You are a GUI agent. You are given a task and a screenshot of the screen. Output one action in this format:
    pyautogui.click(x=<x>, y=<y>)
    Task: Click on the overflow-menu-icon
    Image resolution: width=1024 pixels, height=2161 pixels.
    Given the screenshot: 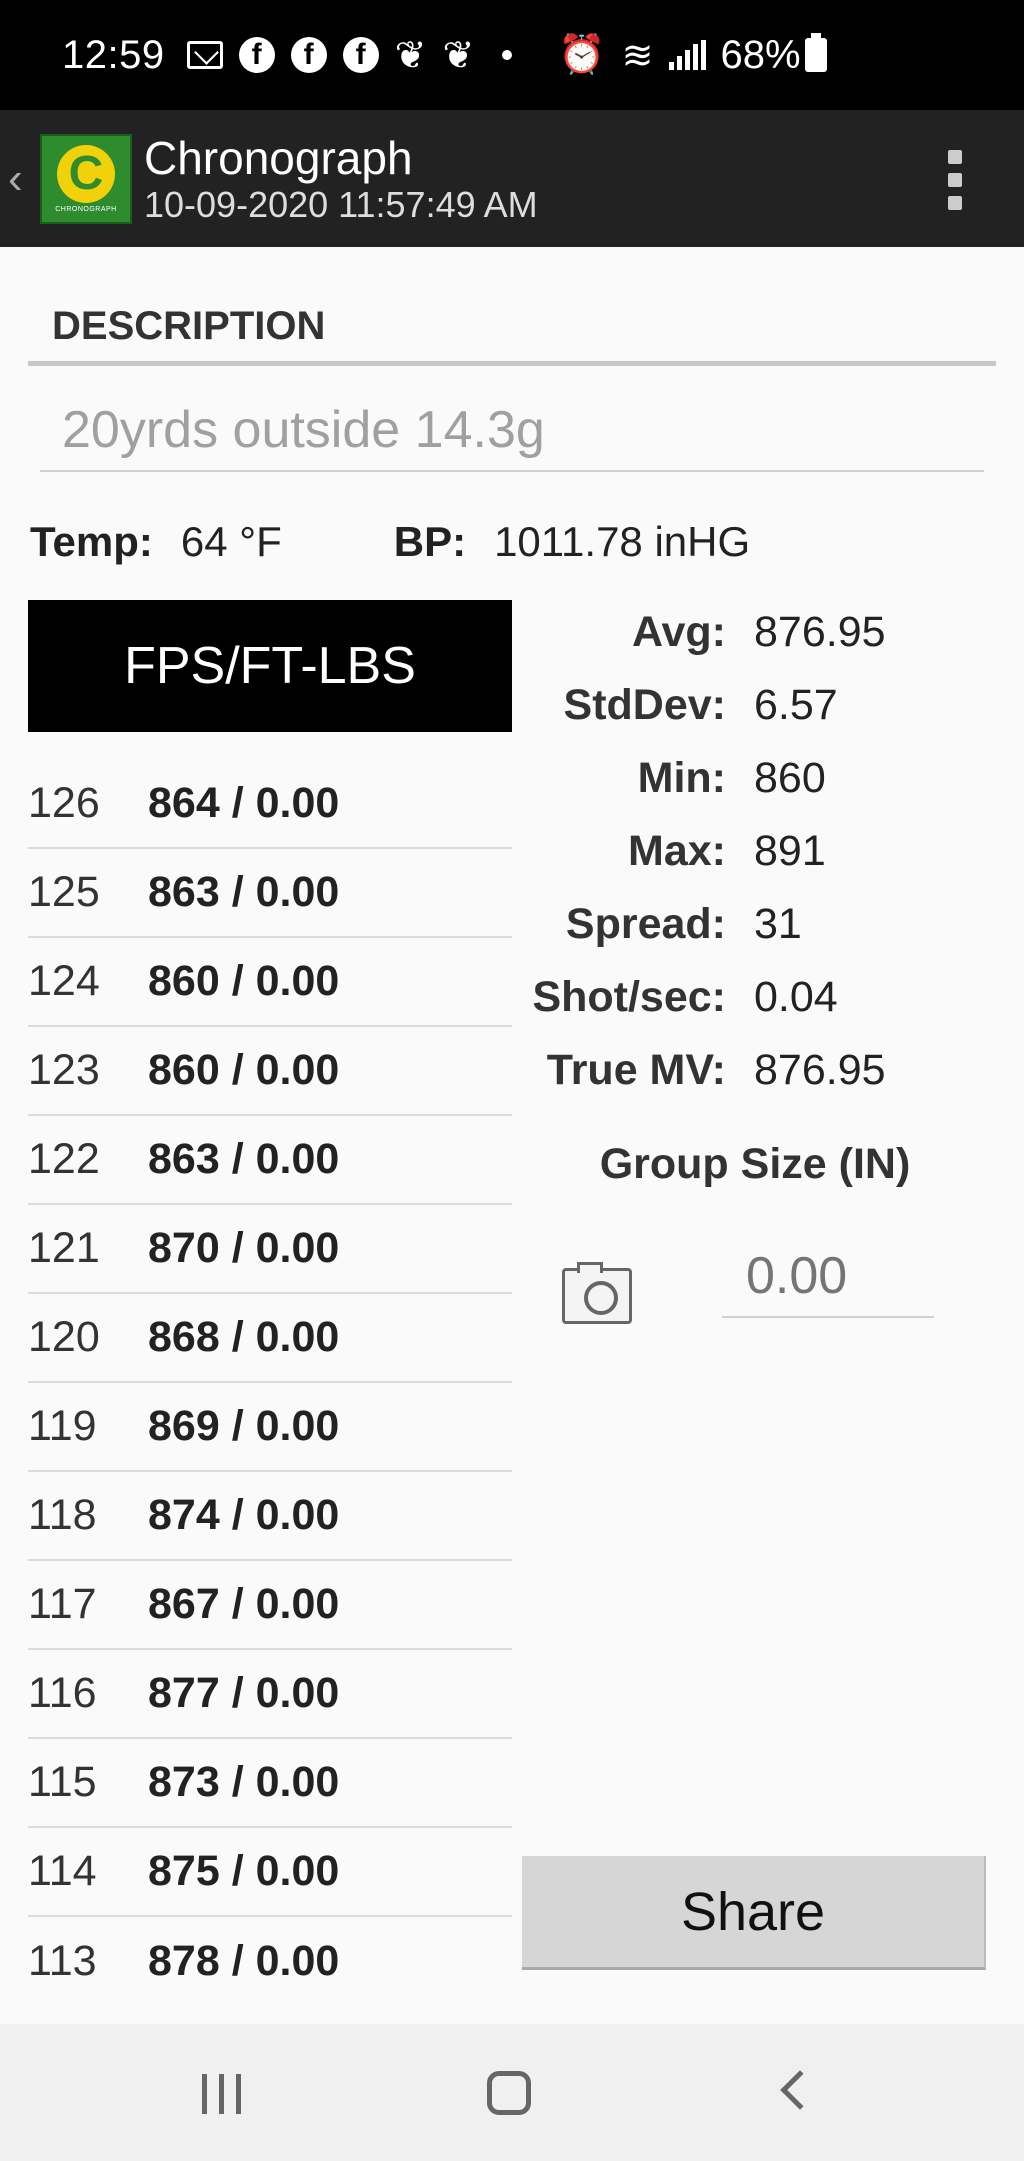 What is the action you would take?
    pyautogui.click(x=956, y=180)
    